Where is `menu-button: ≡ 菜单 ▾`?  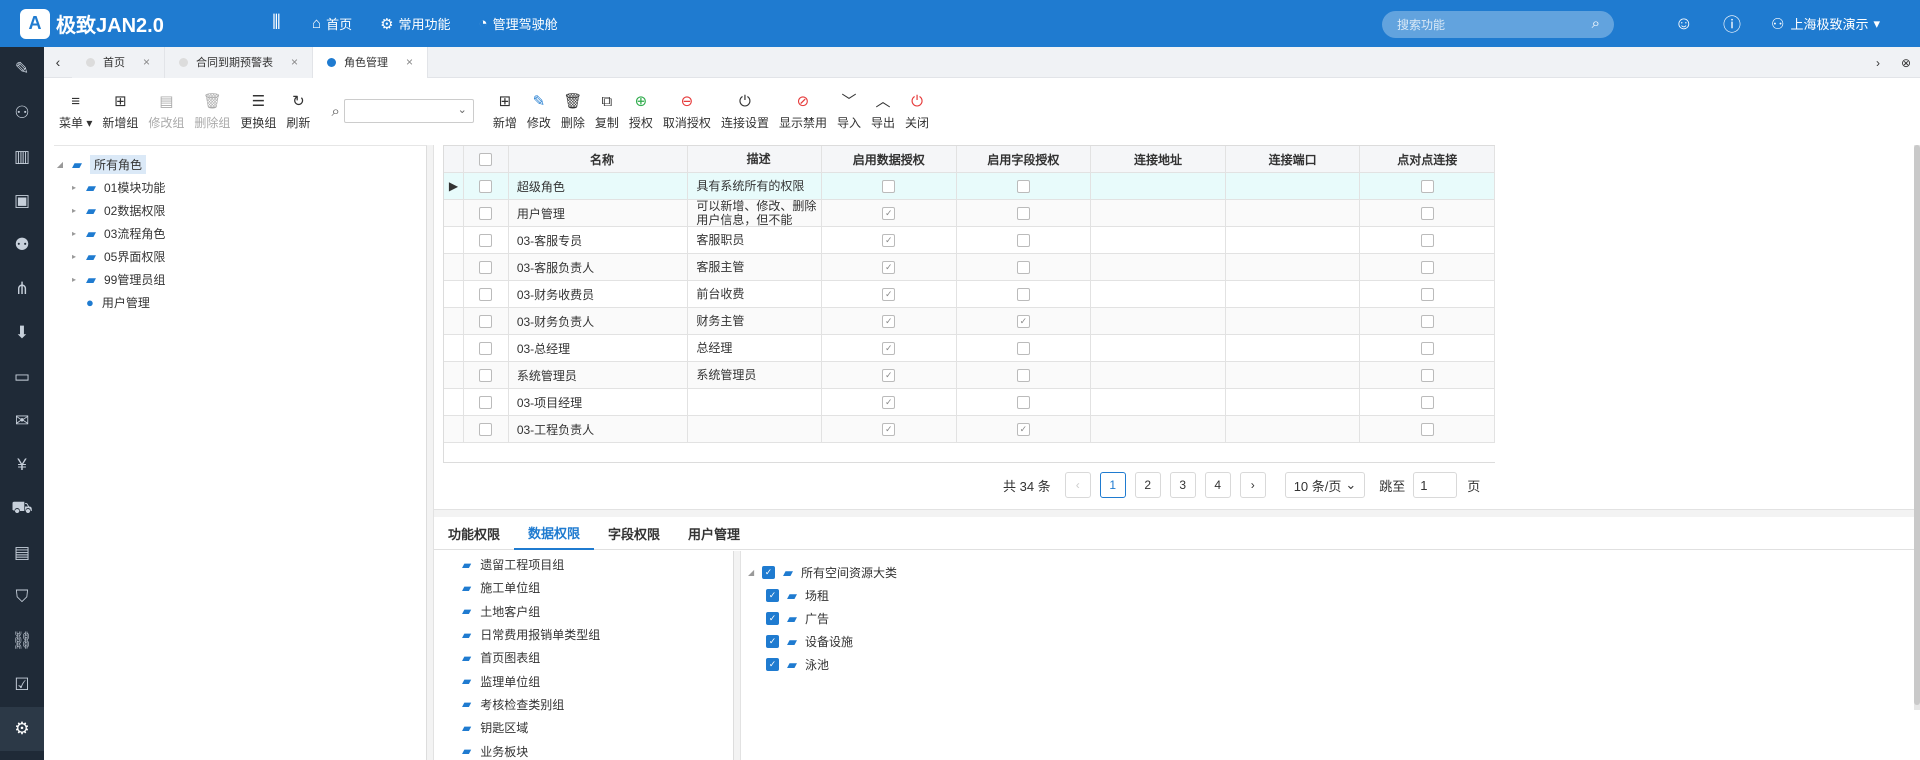
menu-button: ≡ 菜单 ▾ is located at coordinates (75, 111).